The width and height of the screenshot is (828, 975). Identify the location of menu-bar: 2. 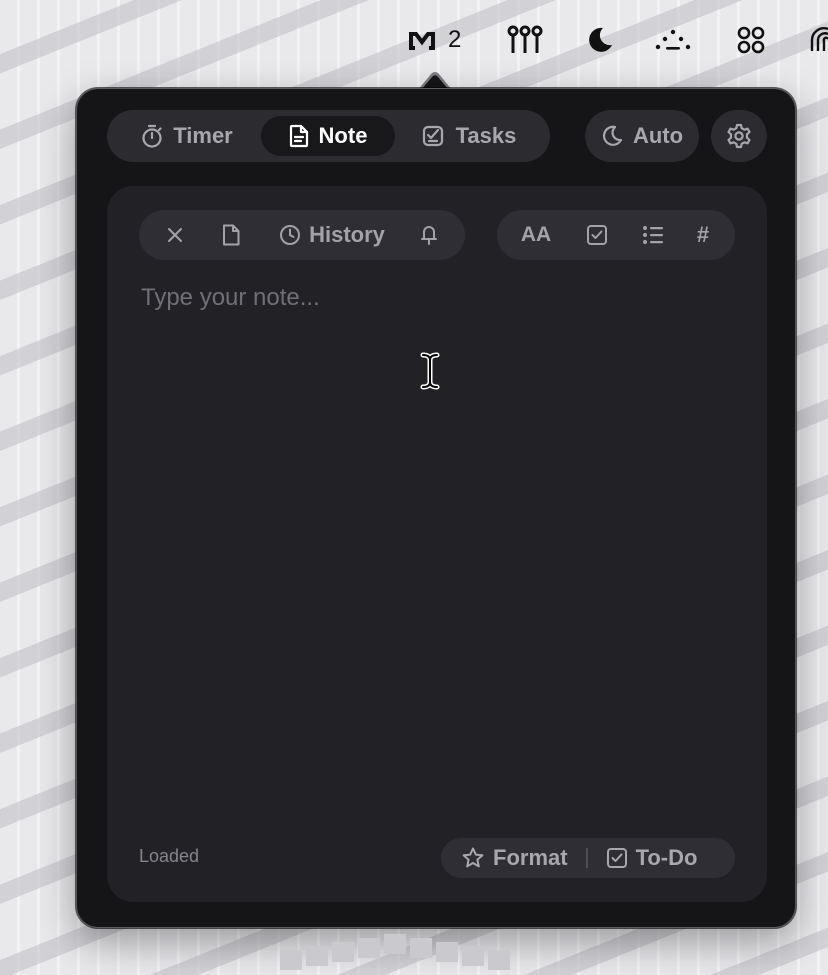
(614, 40).